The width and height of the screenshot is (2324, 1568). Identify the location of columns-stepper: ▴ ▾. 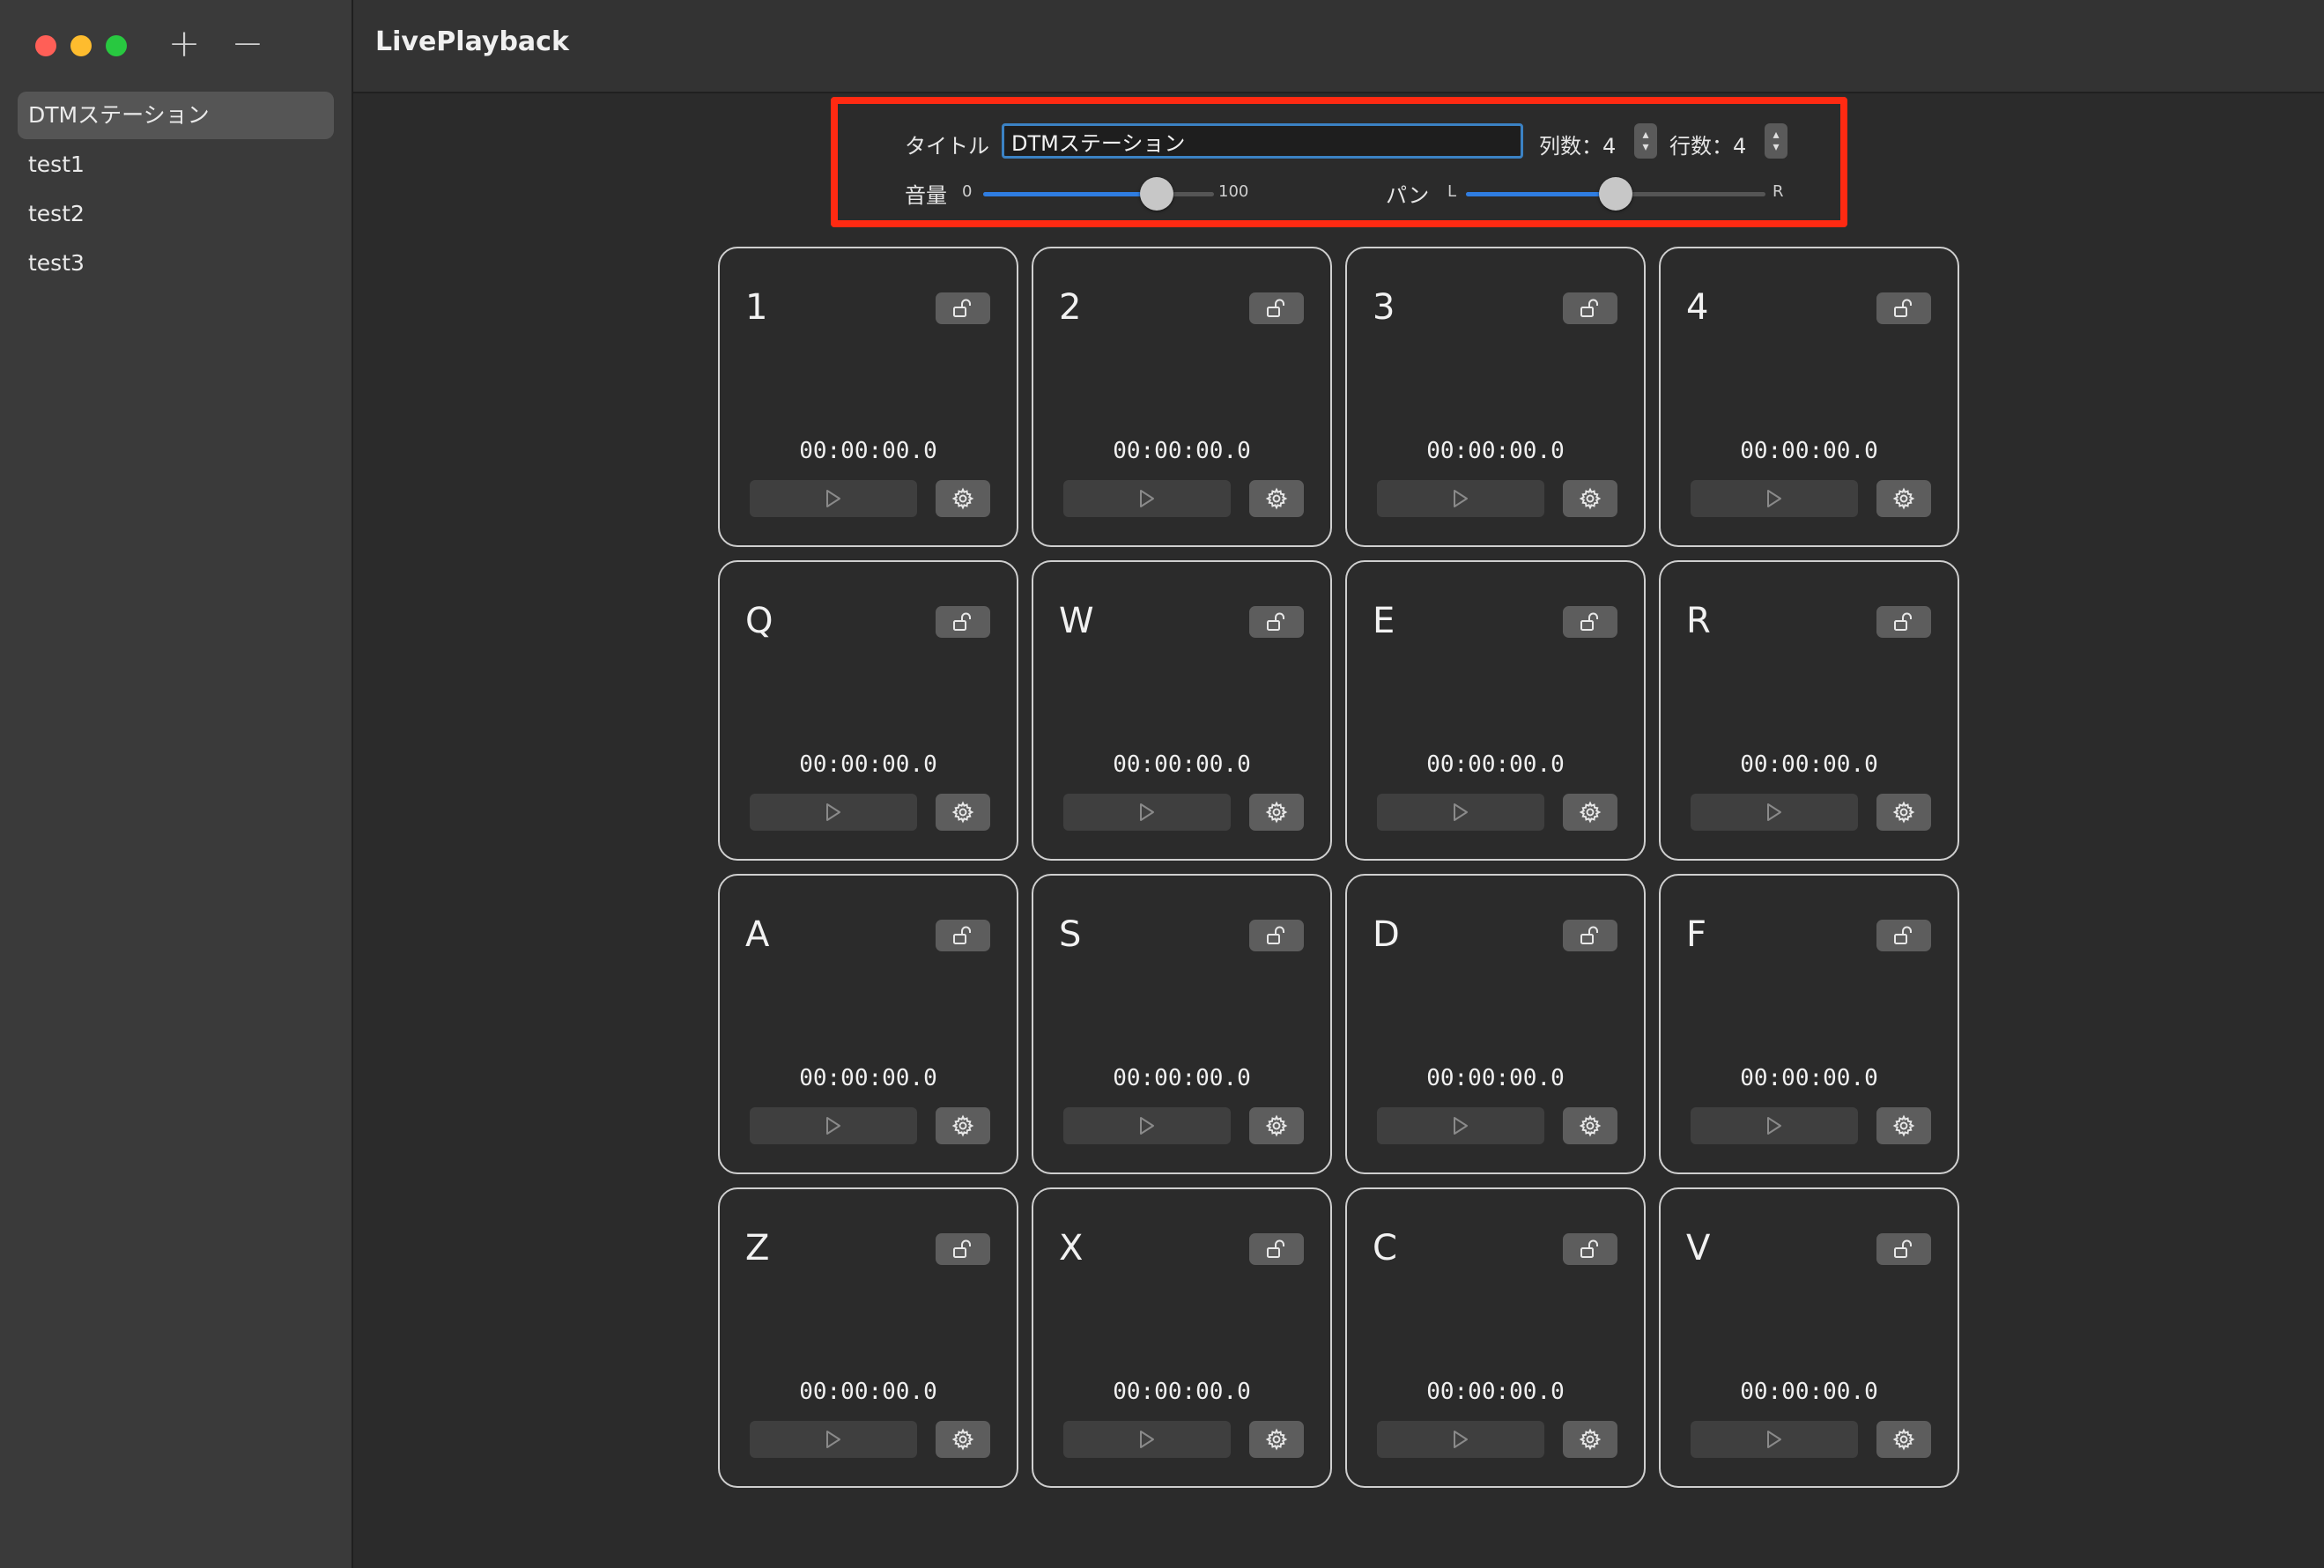
(1645, 141).